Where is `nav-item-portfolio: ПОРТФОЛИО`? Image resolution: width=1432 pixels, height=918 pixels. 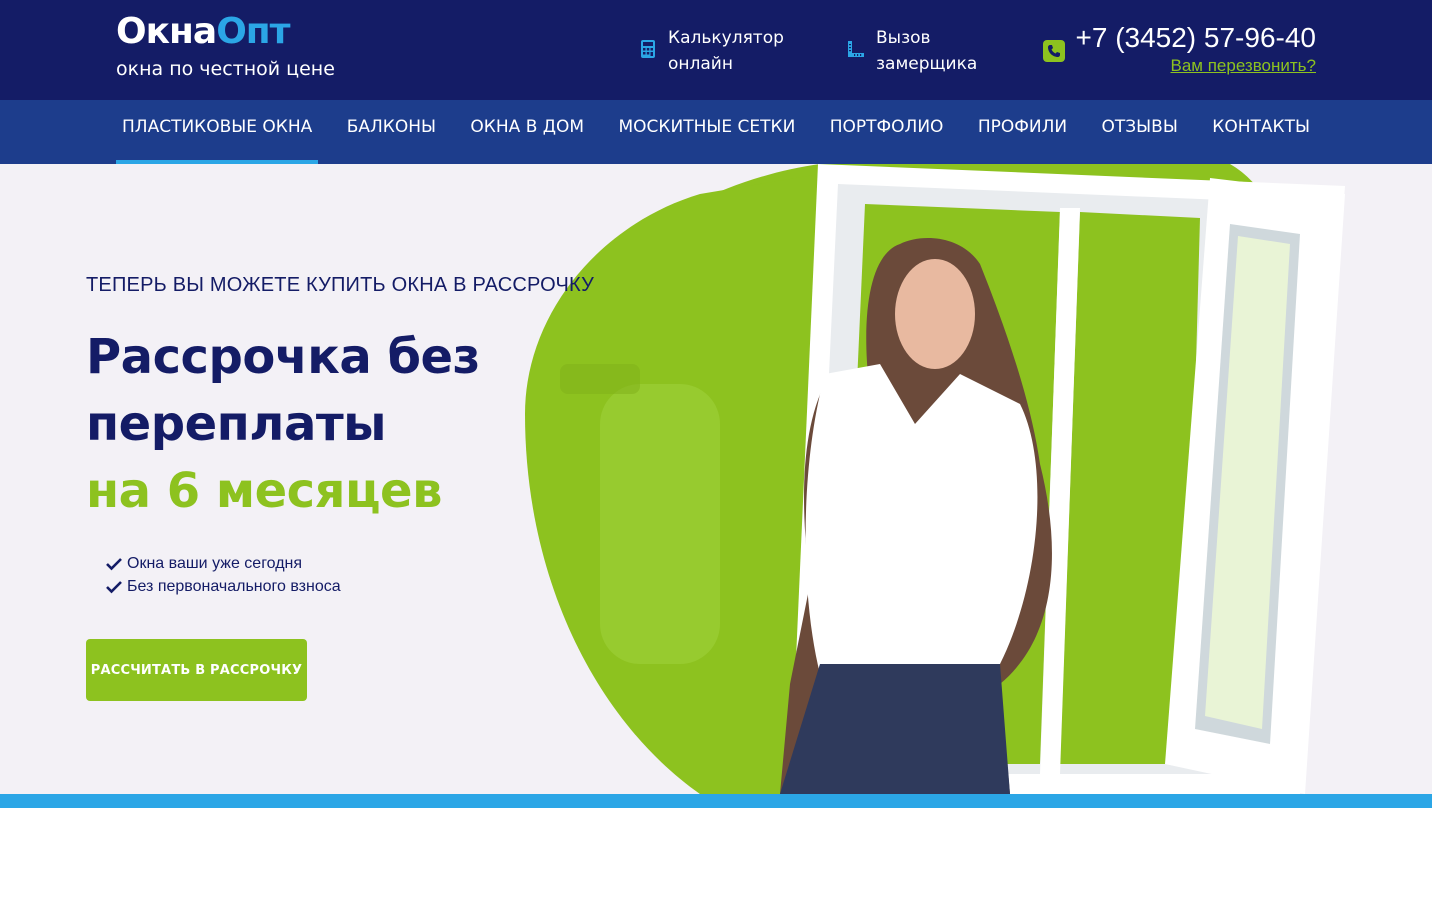 nav-item-portfolio: ПОРТФОЛИО is located at coordinates (887, 132).